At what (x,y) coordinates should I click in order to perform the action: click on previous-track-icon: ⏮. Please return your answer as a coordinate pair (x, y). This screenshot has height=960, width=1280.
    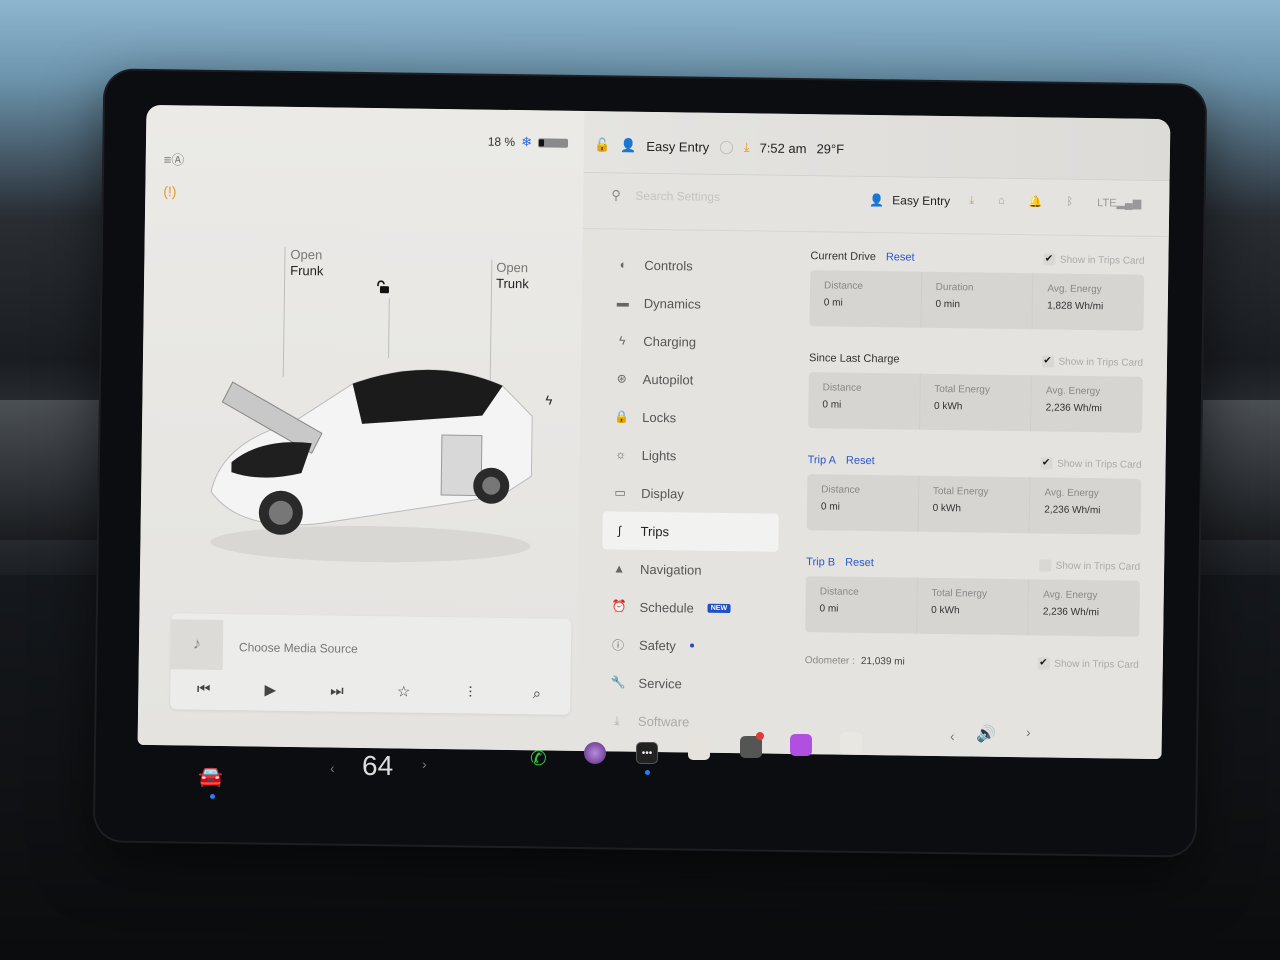
    Looking at the image, I should click on (204, 689).